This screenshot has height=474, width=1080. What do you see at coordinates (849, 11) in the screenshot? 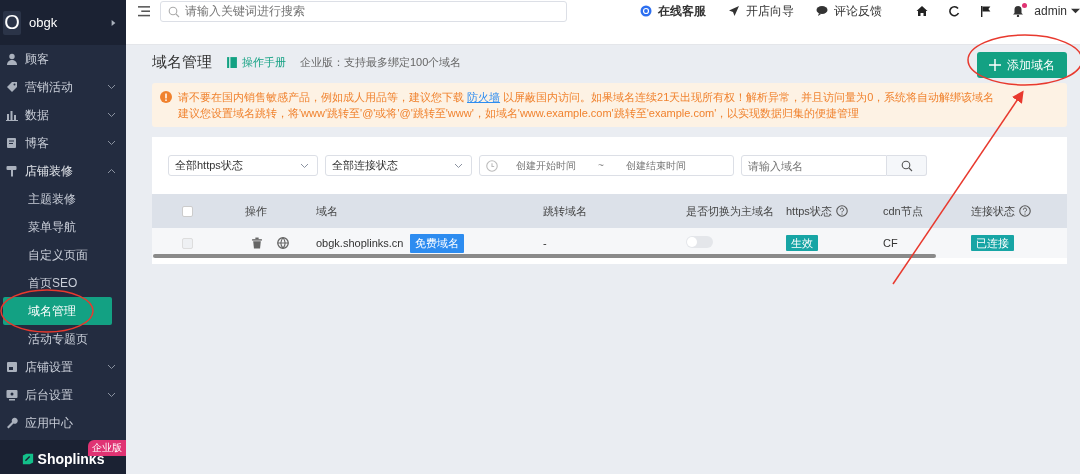
I see `header-link: 评论反馈` at bounding box center [849, 11].